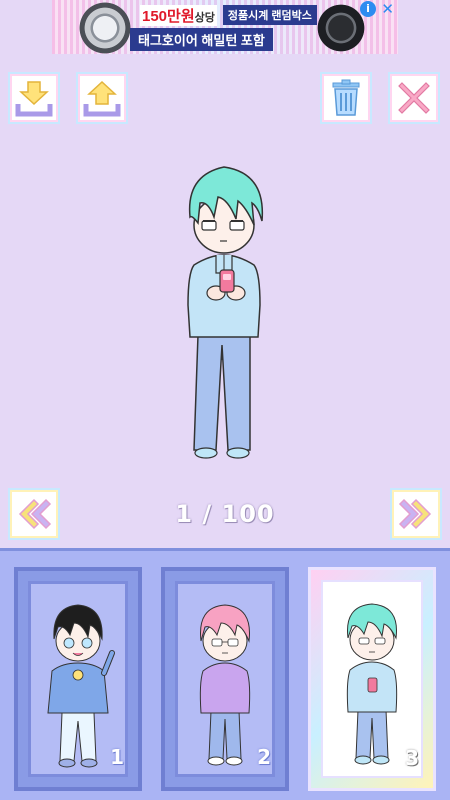 This screenshot has height=800, width=450. What do you see at coordinates (225, 312) in the screenshot?
I see `character-preview` at bounding box center [225, 312].